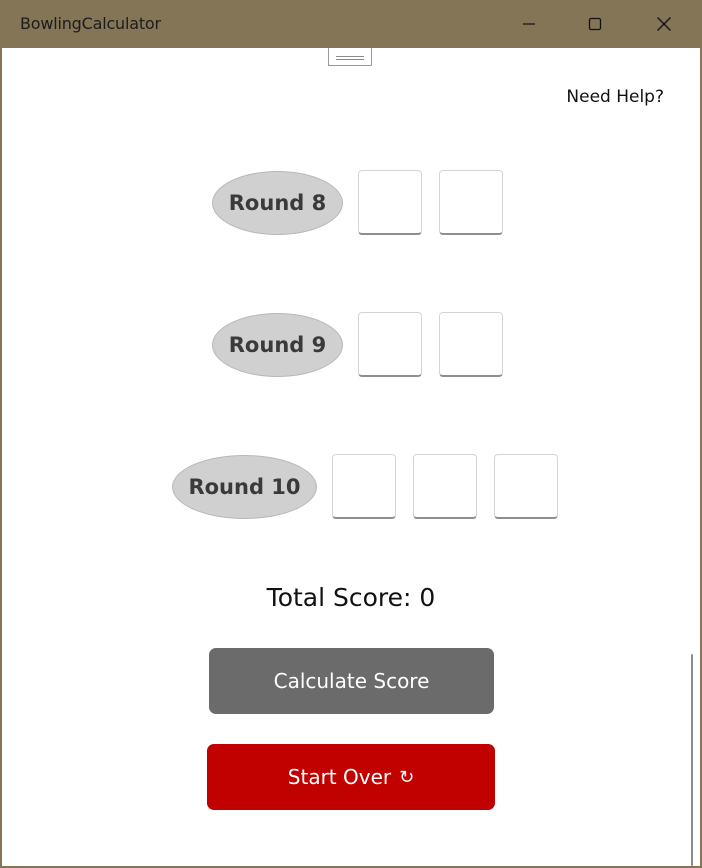 This screenshot has width=702, height=868. I want to click on round-10-label: Round 10, so click(244, 487).